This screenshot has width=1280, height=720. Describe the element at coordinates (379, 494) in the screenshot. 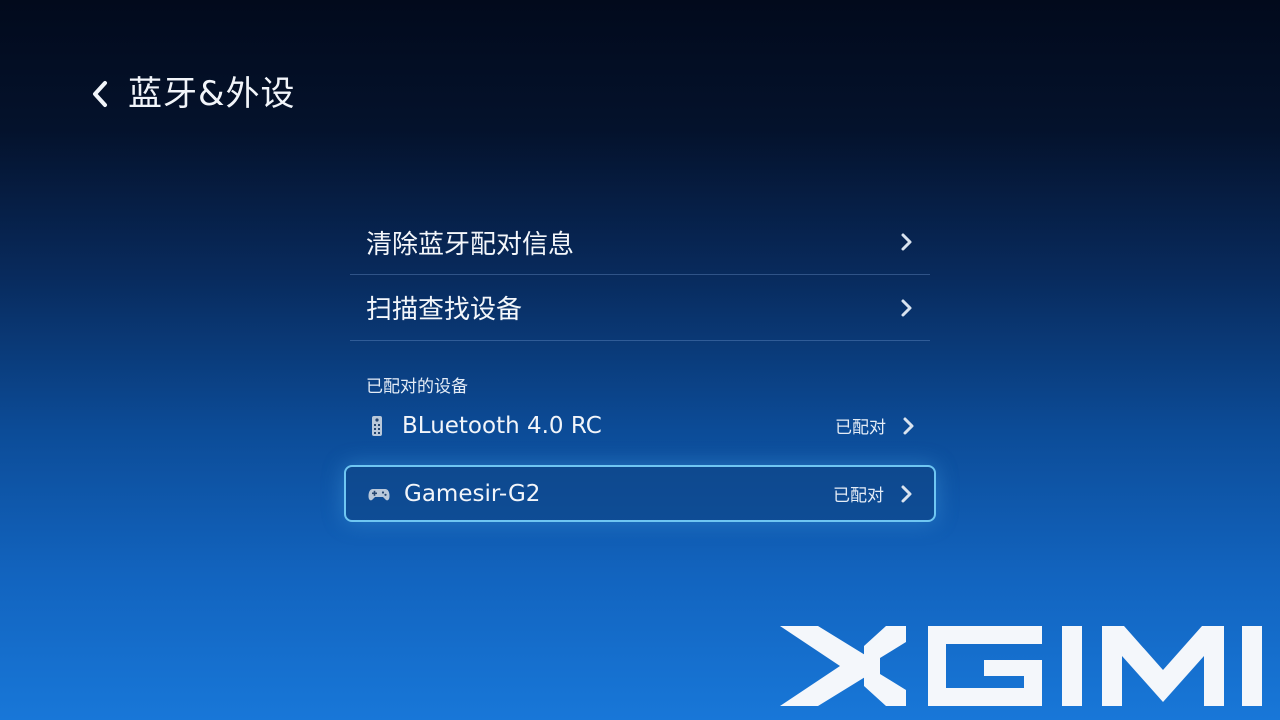

I see `gamepad-icon` at that location.